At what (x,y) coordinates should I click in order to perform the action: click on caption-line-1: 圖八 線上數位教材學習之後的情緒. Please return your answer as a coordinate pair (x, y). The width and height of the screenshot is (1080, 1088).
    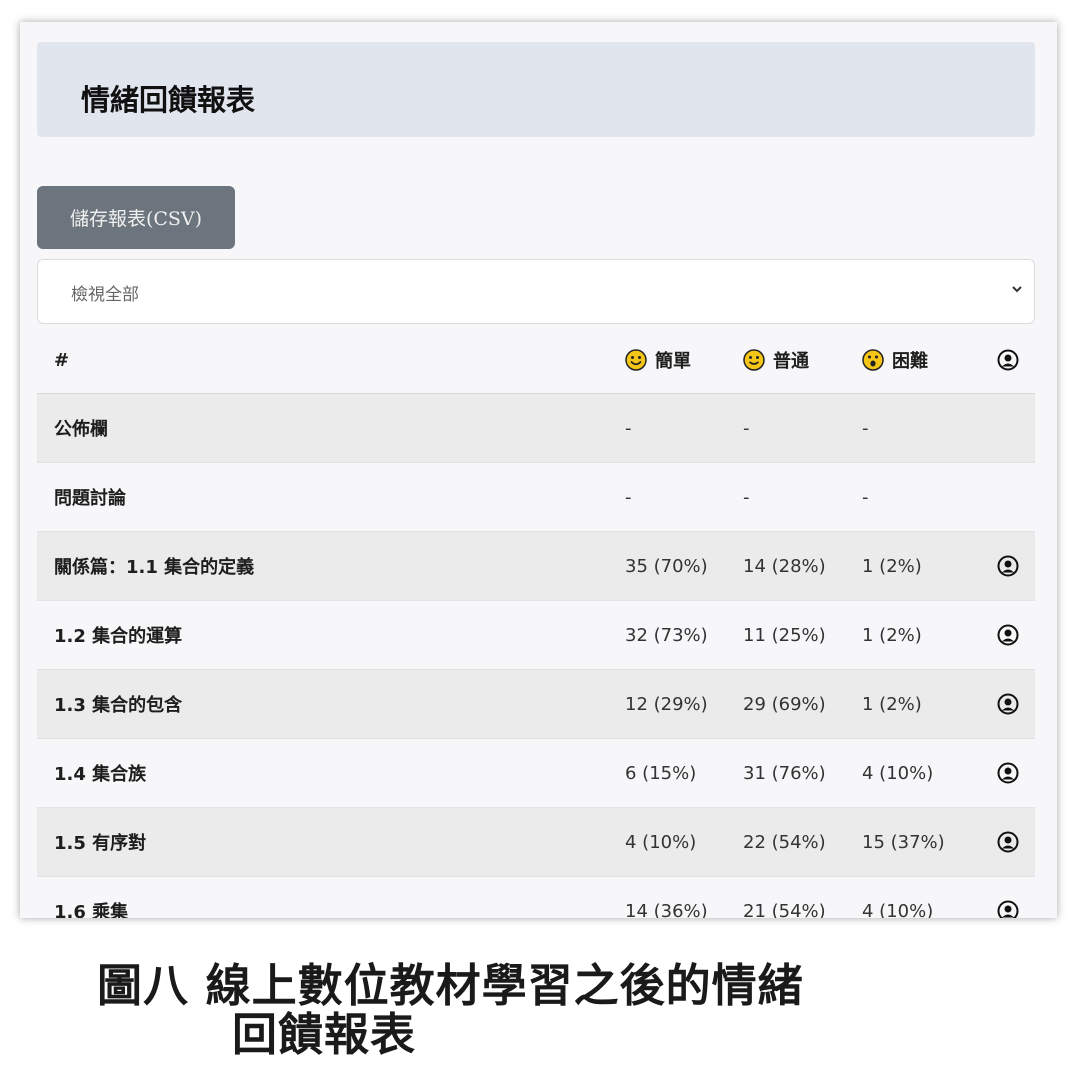
    Looking at the image, I should click on (450, 985).